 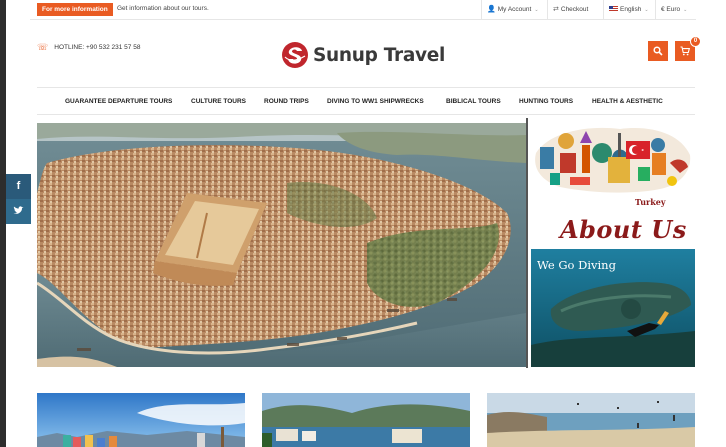 I want to click on my-account-menu: 👤 My Account ⌄, so click(x=514, y=10).